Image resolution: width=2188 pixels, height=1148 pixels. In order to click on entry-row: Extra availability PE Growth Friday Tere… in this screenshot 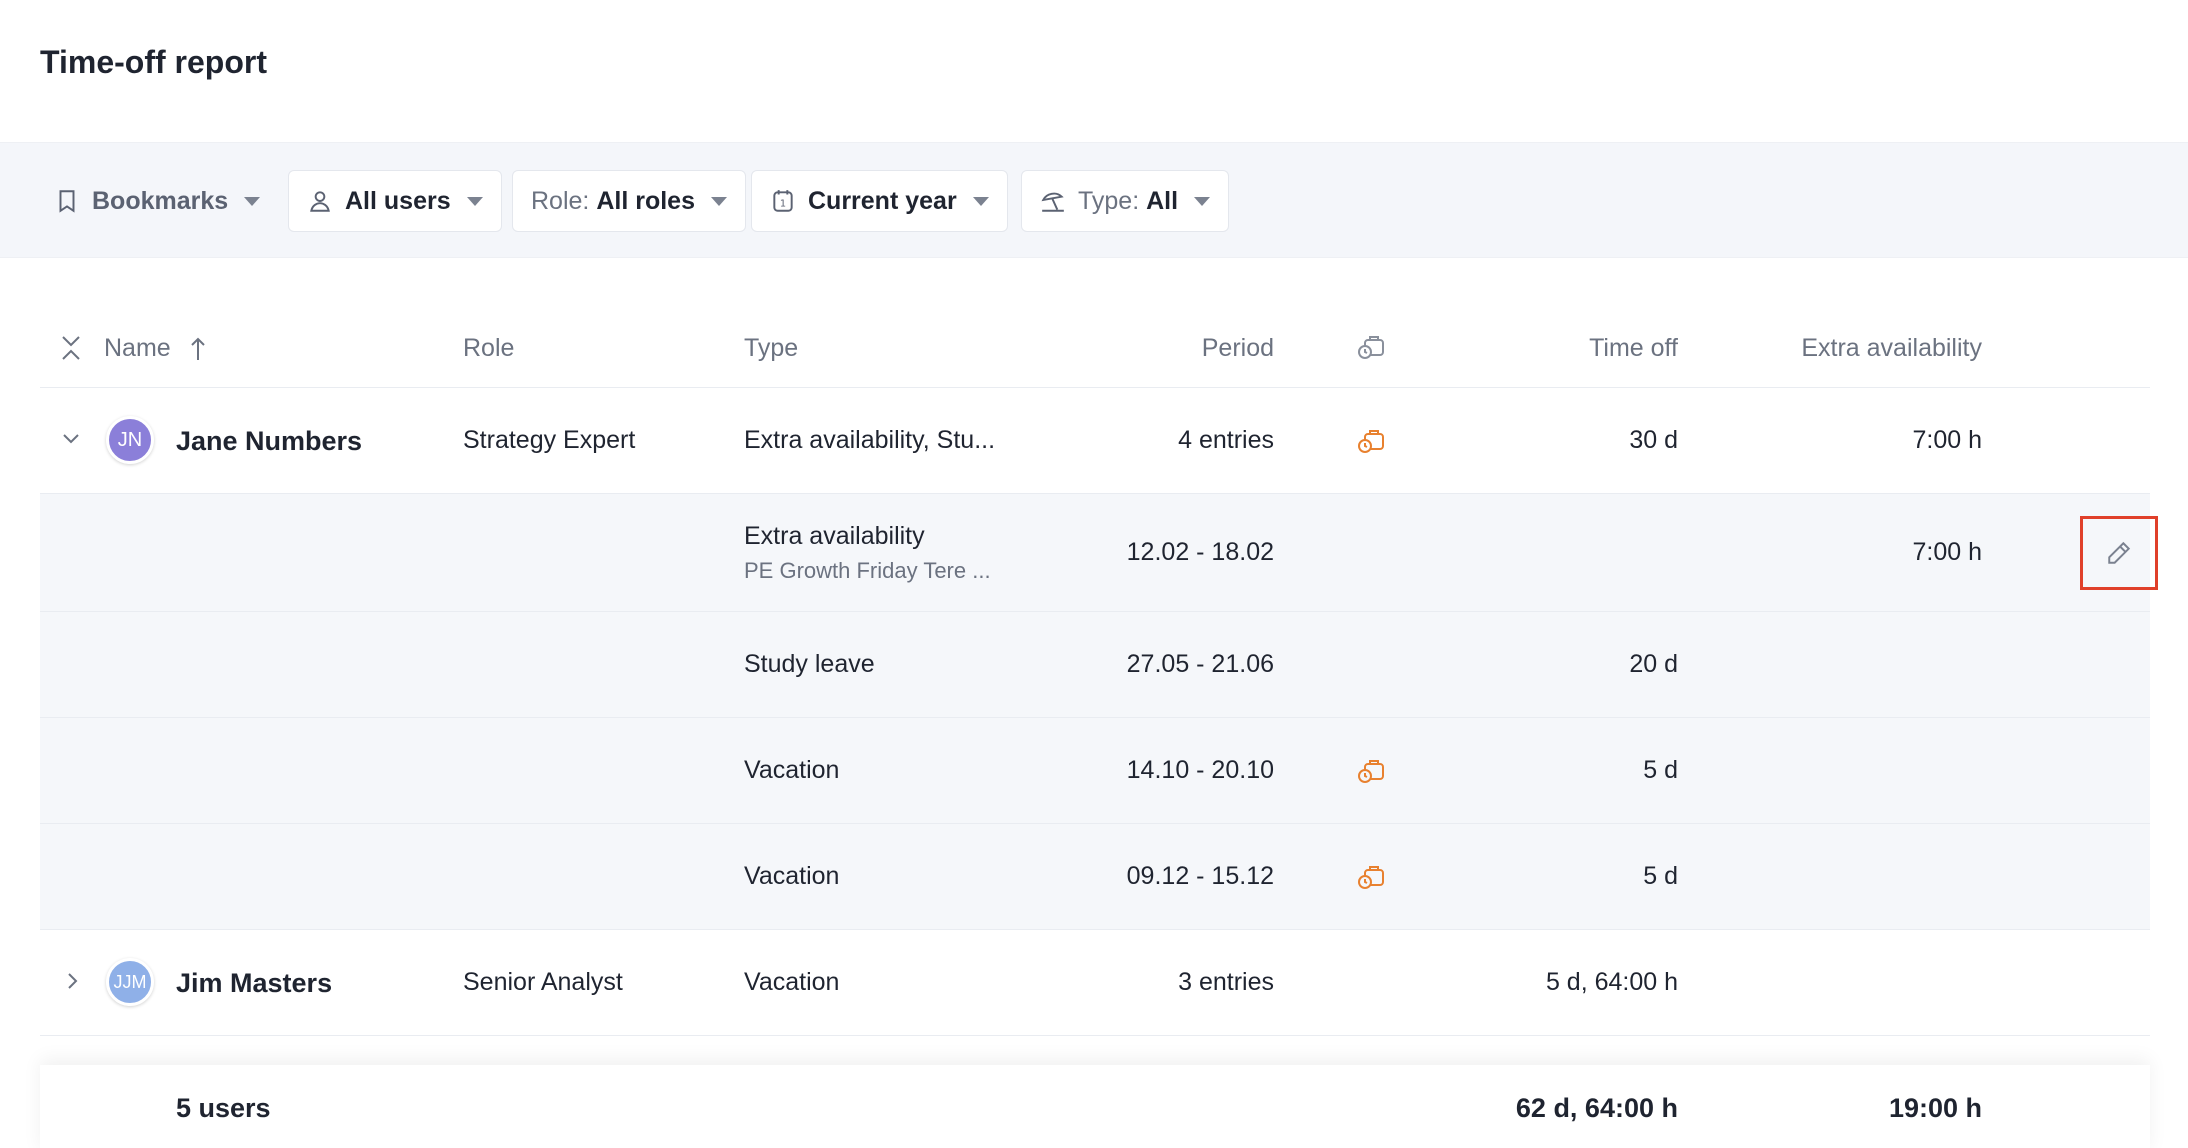, I will do `click(1099, 553)`.